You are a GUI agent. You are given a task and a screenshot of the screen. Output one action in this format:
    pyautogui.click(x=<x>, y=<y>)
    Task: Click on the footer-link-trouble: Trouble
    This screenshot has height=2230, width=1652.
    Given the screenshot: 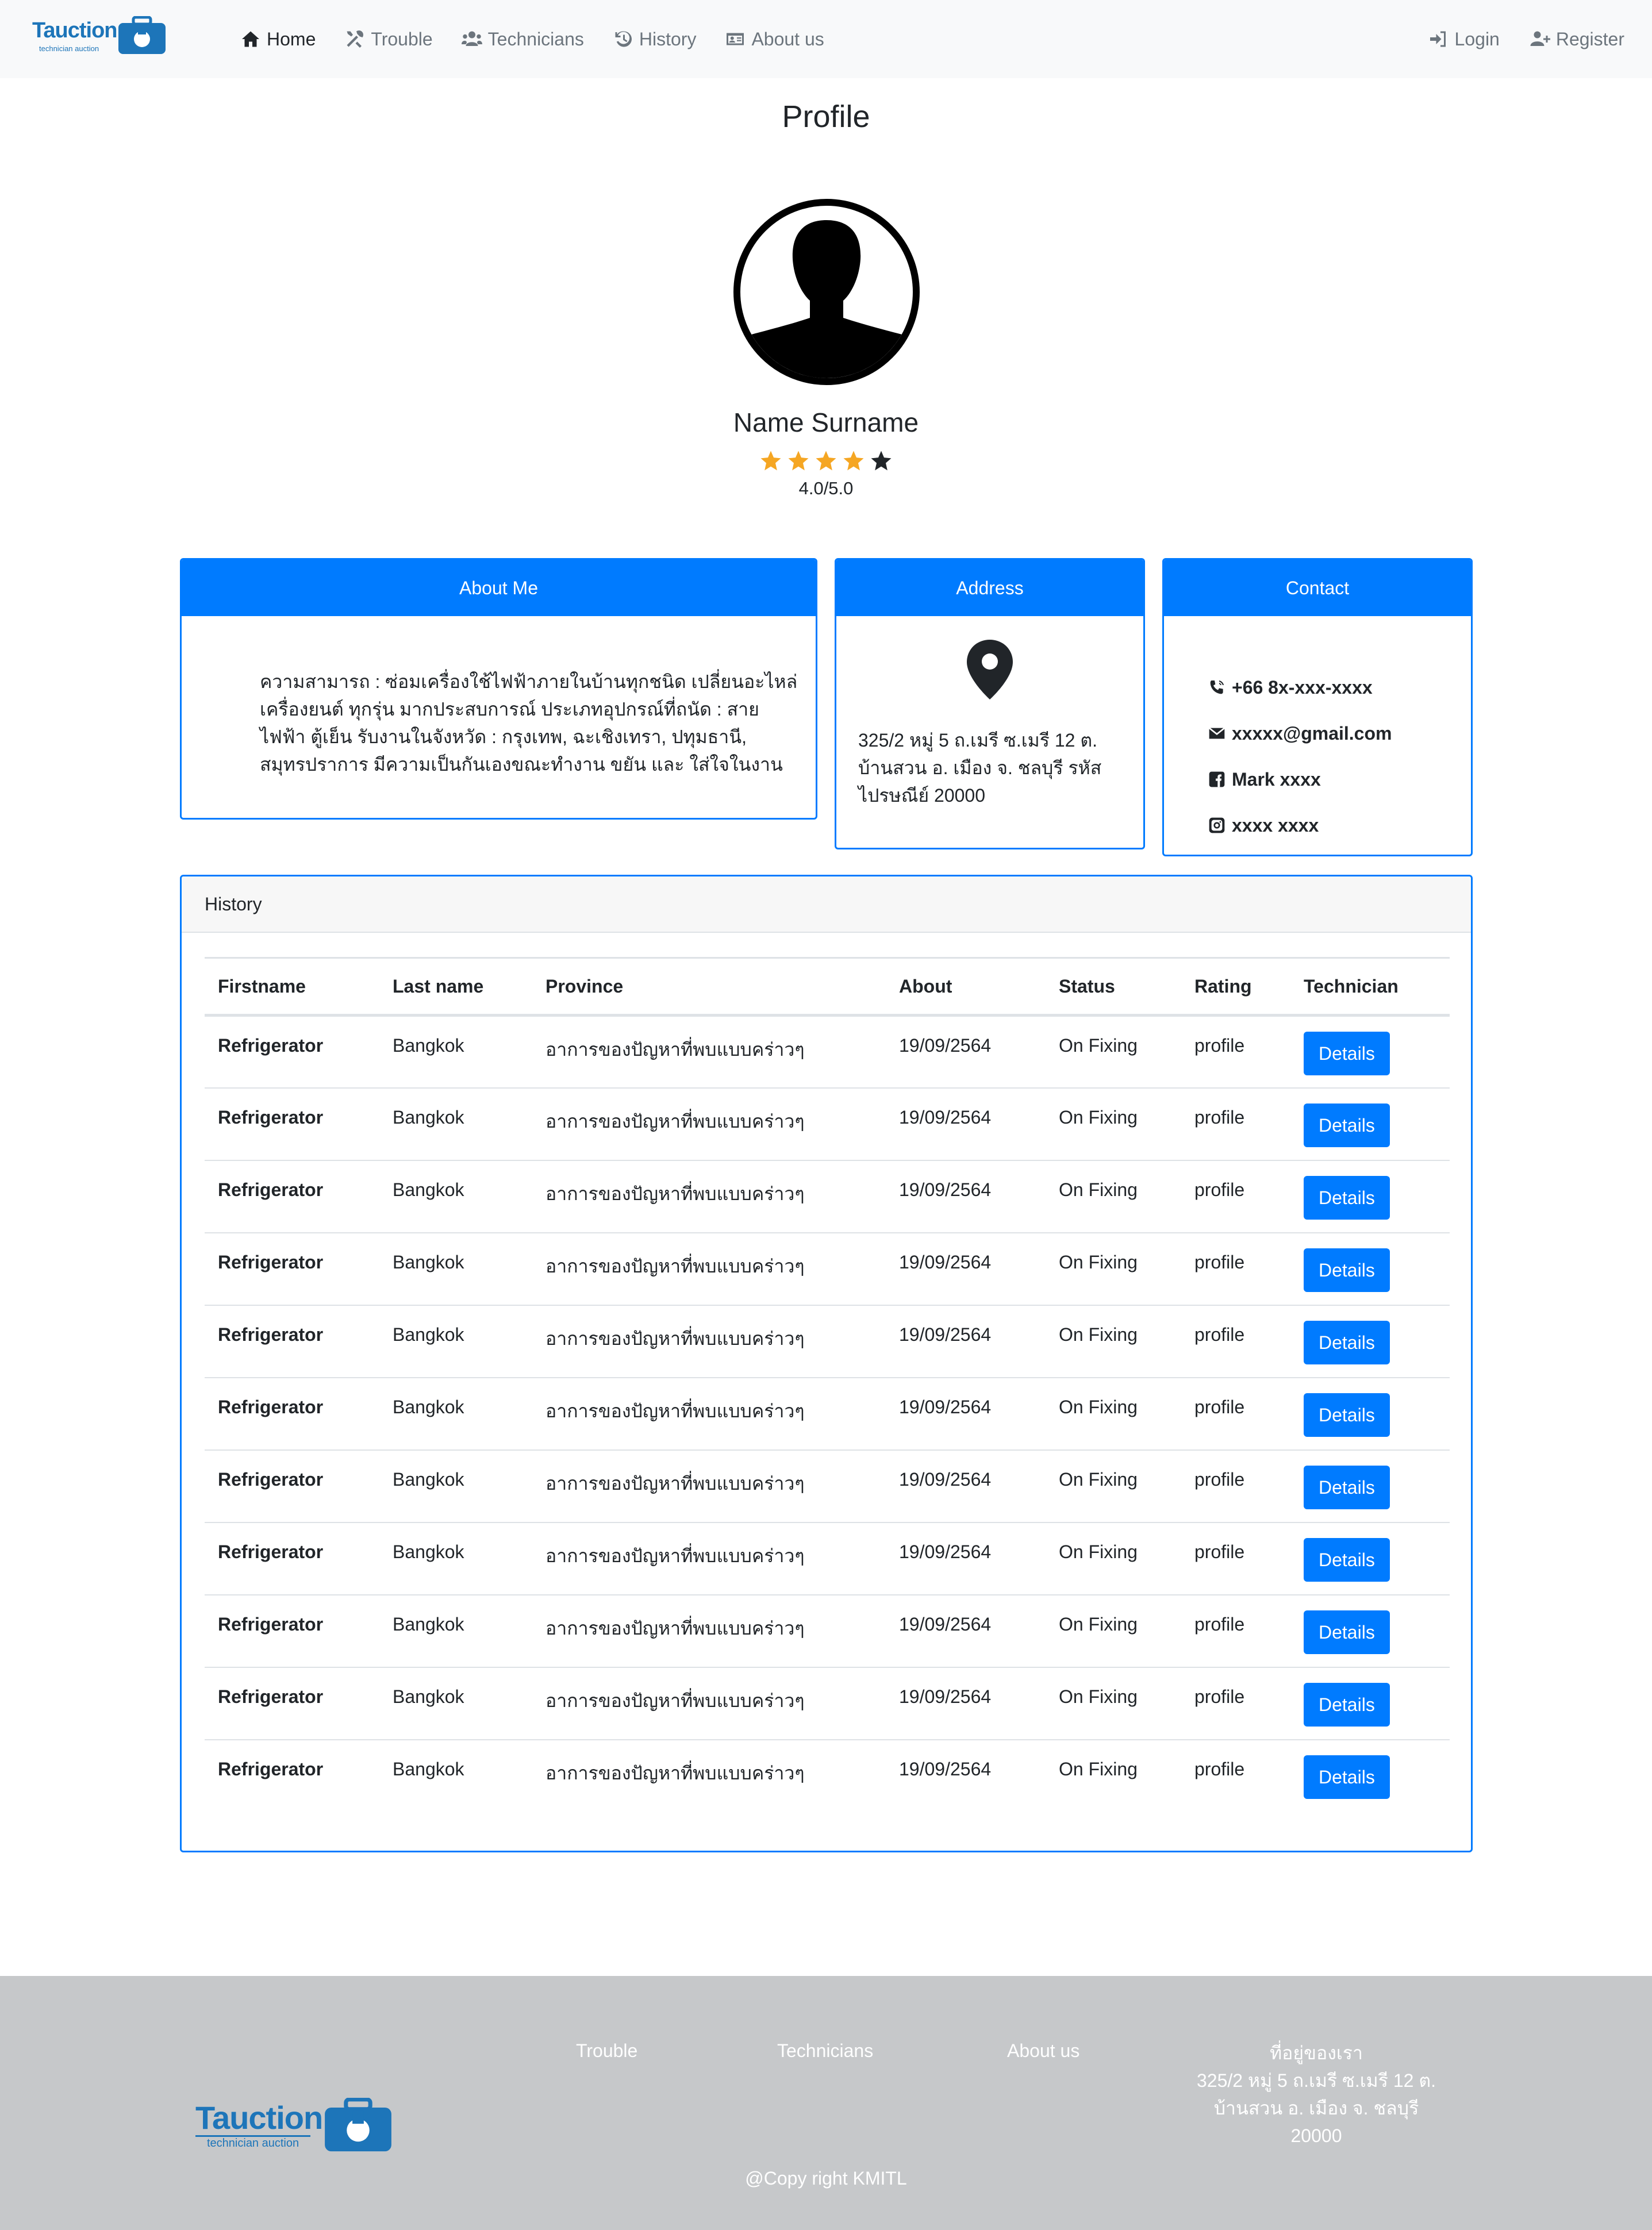 What is the action you would take?
    pyautogui.click(x=606, y=2051)
    